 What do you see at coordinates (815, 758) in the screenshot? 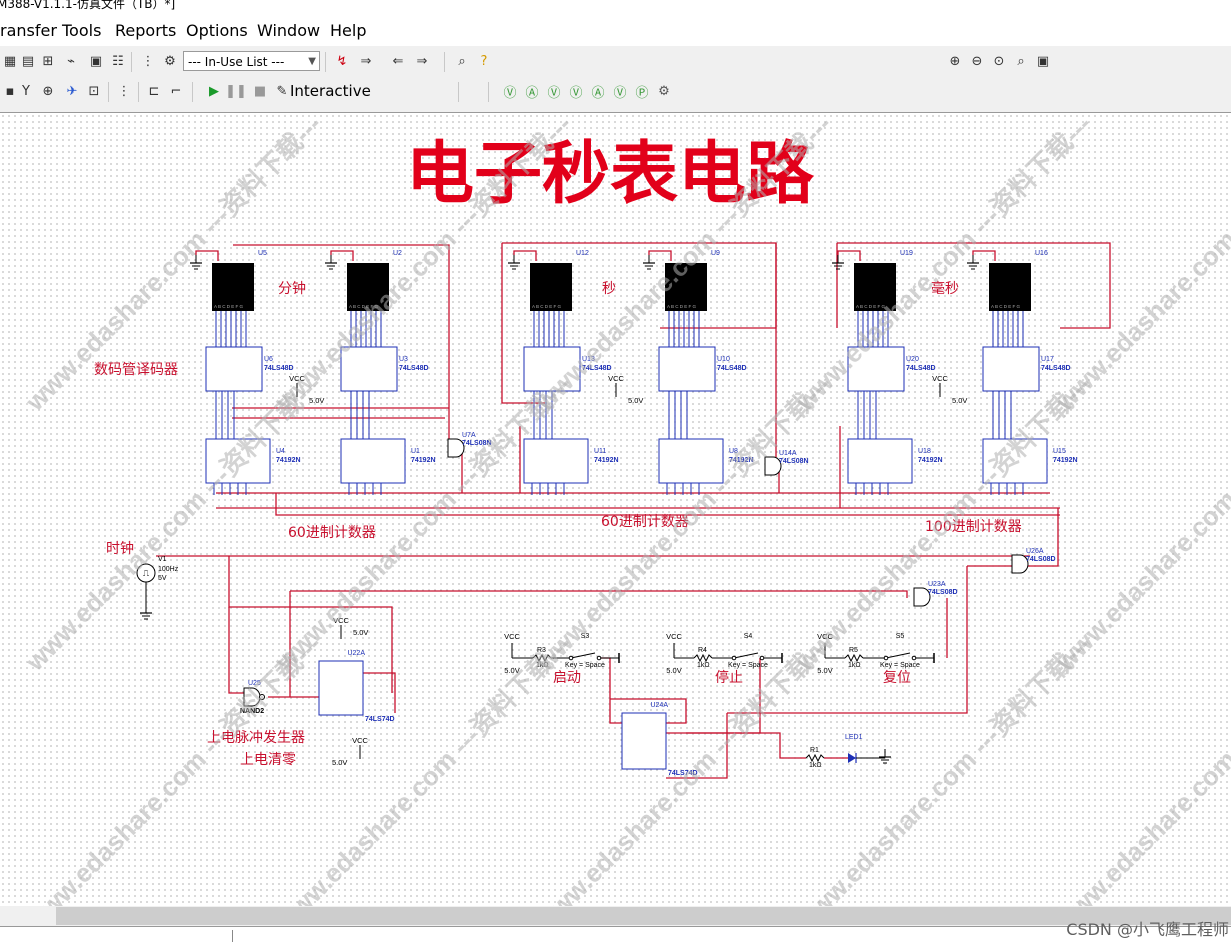
I see `resistor-r1` at bounding box center [815, 758].